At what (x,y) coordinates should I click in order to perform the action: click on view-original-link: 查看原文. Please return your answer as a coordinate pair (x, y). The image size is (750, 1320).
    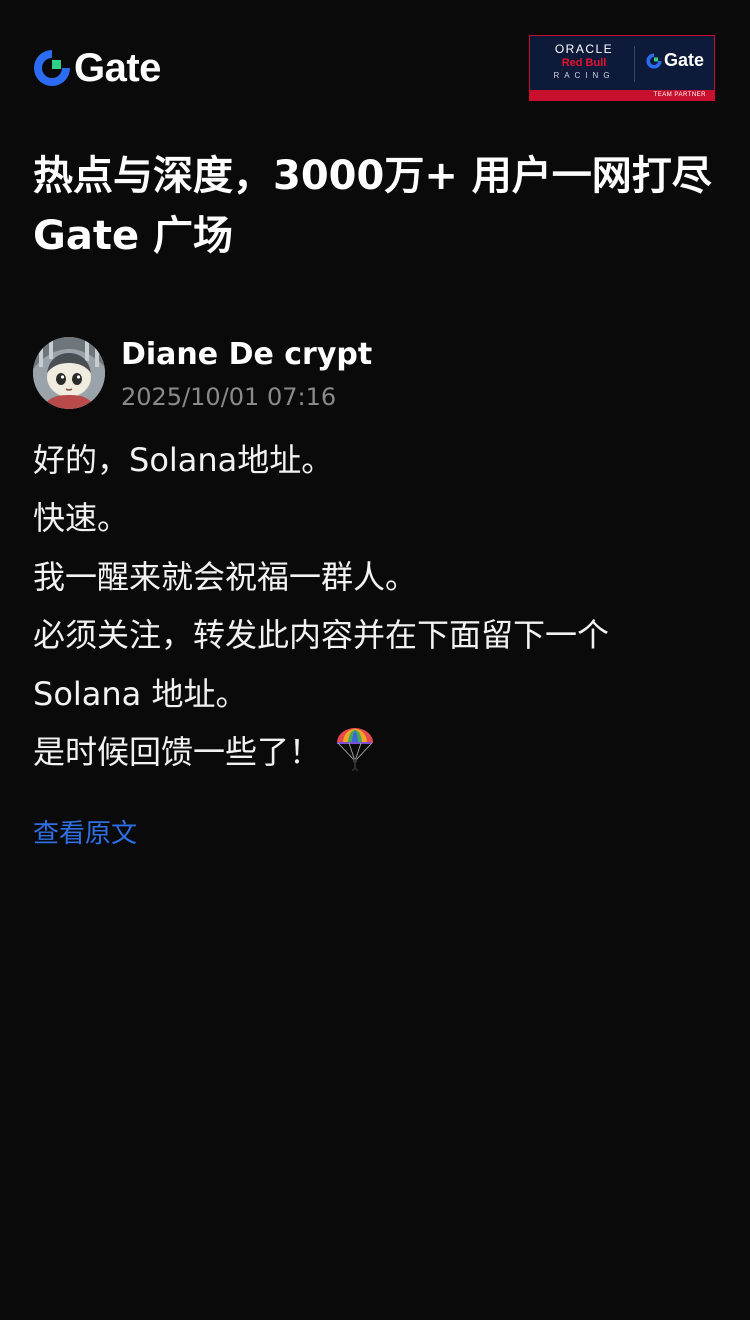
    Looking at the image, I should click on (85, 834).